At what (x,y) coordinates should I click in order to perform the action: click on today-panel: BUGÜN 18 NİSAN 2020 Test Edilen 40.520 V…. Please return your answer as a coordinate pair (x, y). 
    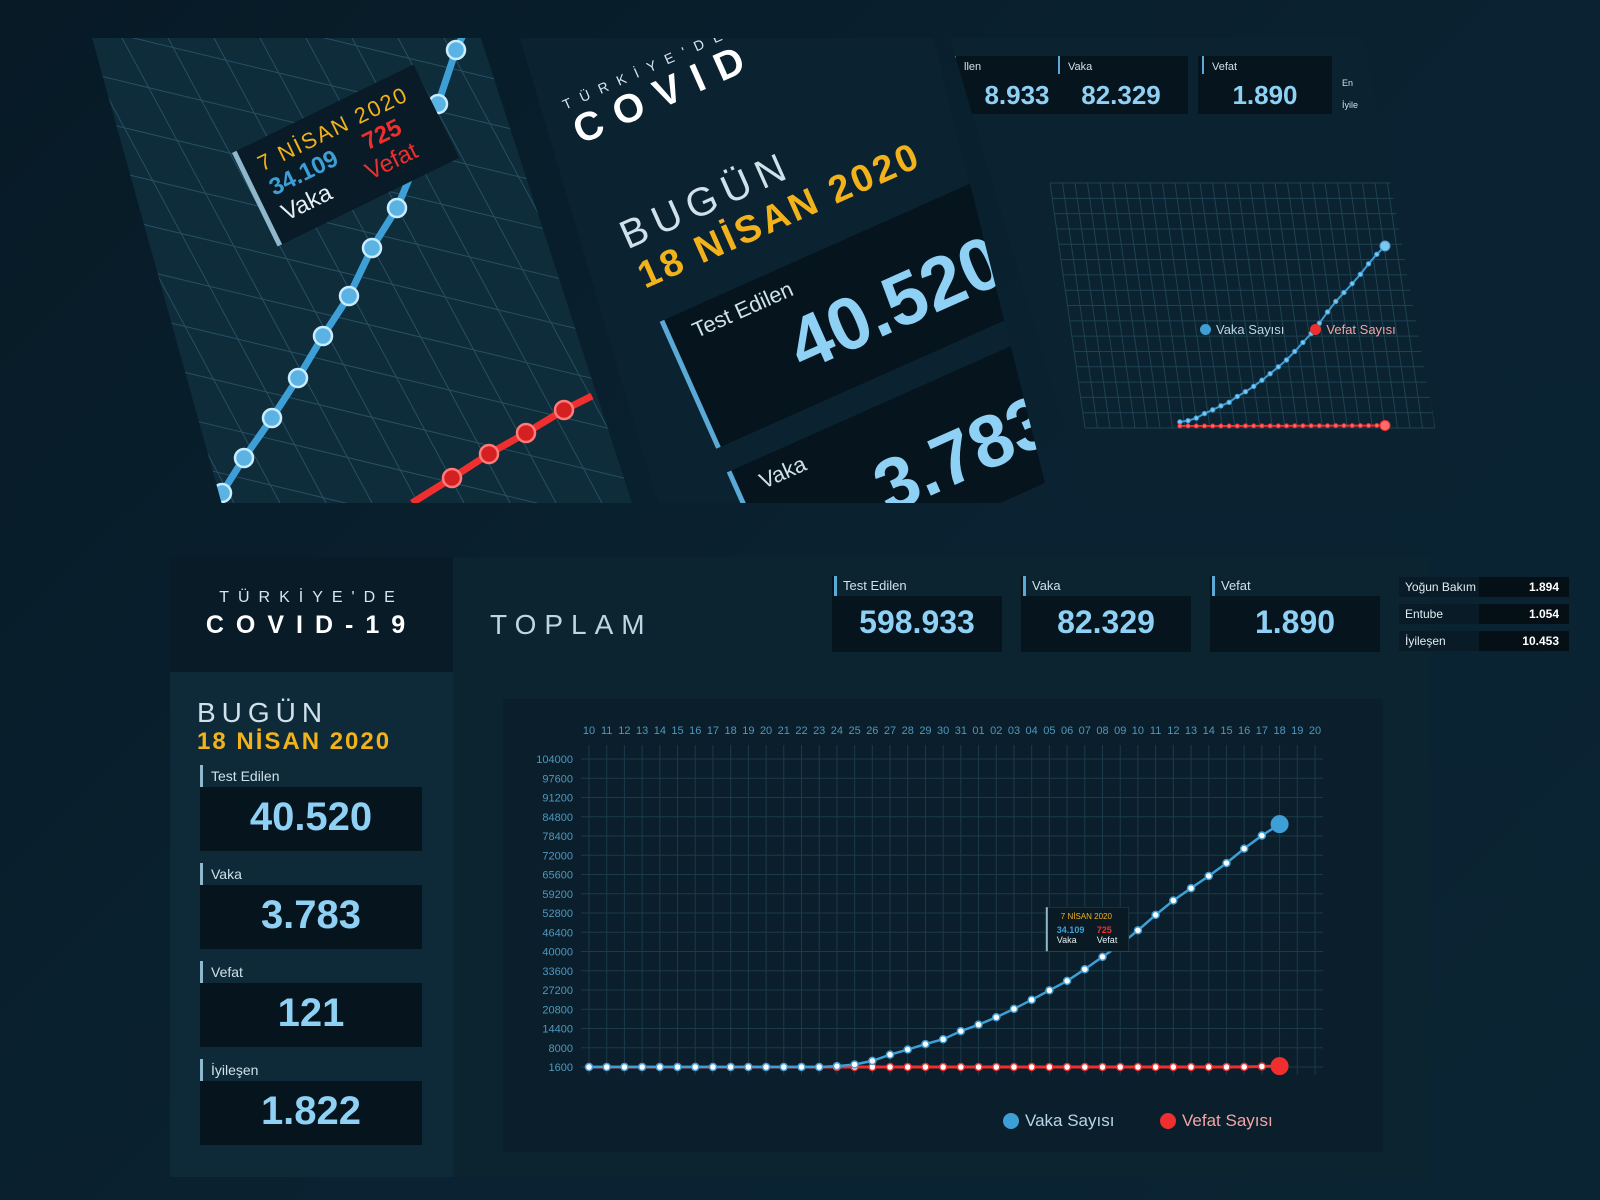
    Looking at the image, I should click on (311, 924).